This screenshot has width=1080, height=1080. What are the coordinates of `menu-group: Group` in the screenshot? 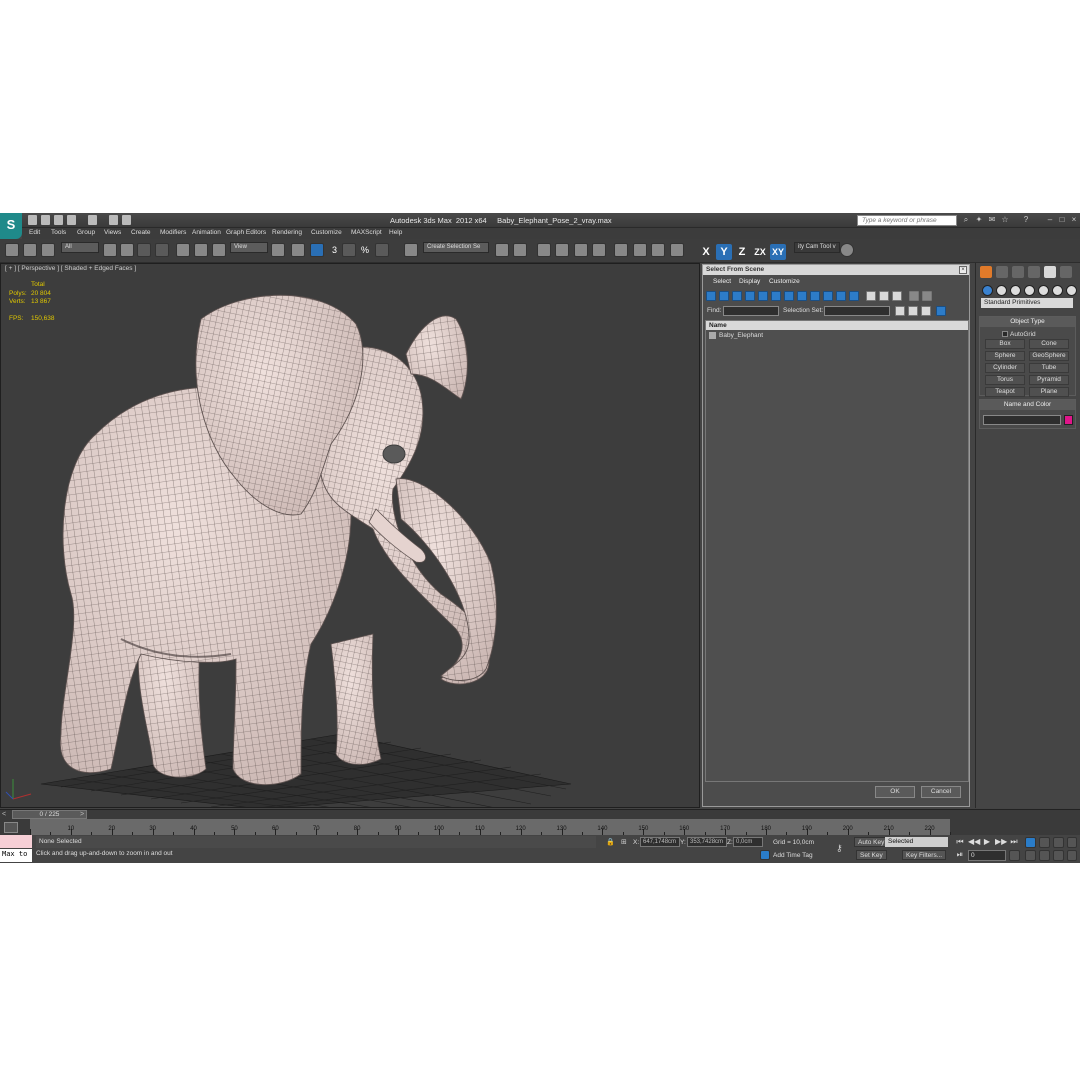 It's located at (86, 232).